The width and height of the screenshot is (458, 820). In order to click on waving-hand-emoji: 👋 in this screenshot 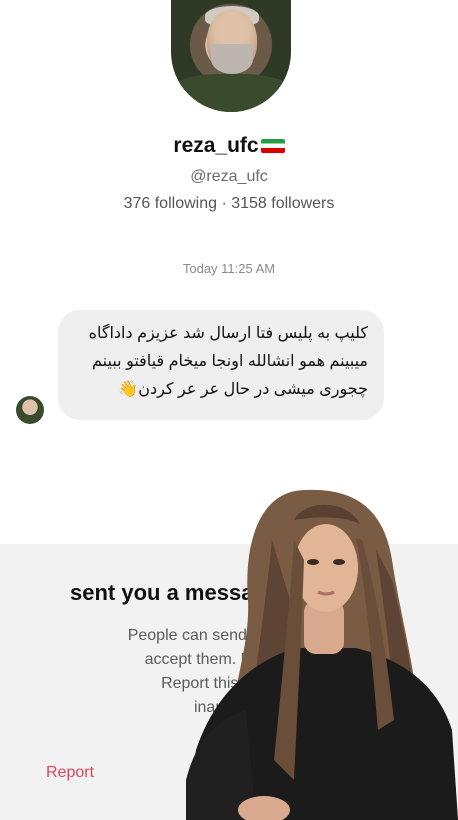, I will do `click(128, 389)`.